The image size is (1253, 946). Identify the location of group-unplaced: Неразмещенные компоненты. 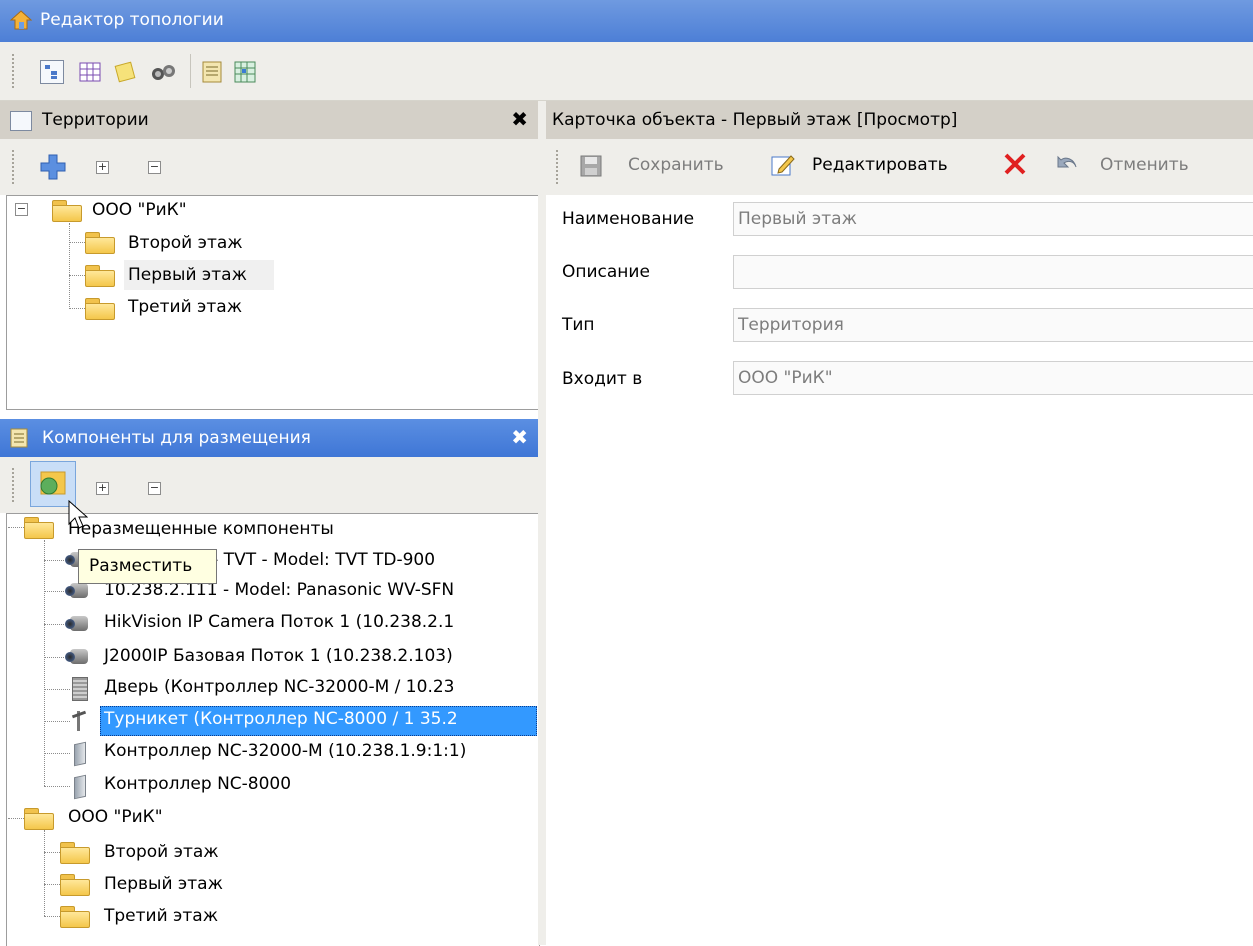
(201, 529).